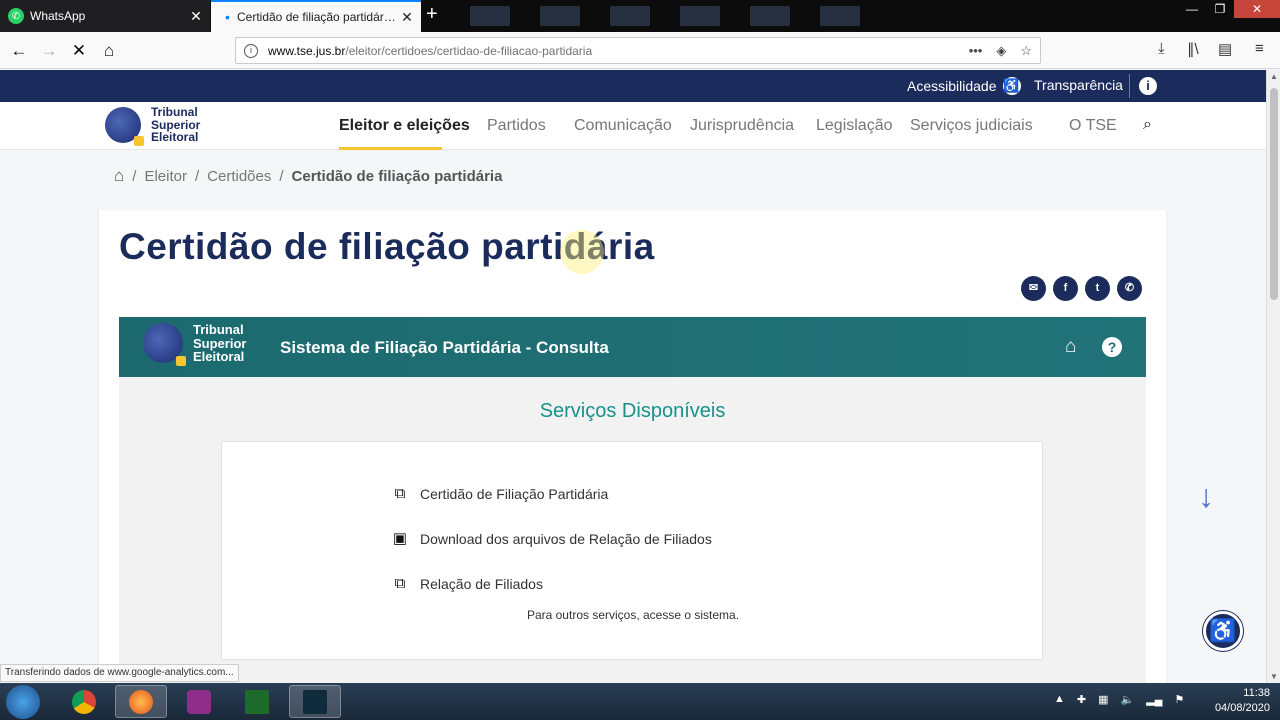 Image resolution: width=1280 pixels, height=720 pixels. What do you see at coordinates (316, 16) in the screenshot?
I see `tab-certidao: • Certidão de filiação partidária - ✕` at bounding box center [316, 16].